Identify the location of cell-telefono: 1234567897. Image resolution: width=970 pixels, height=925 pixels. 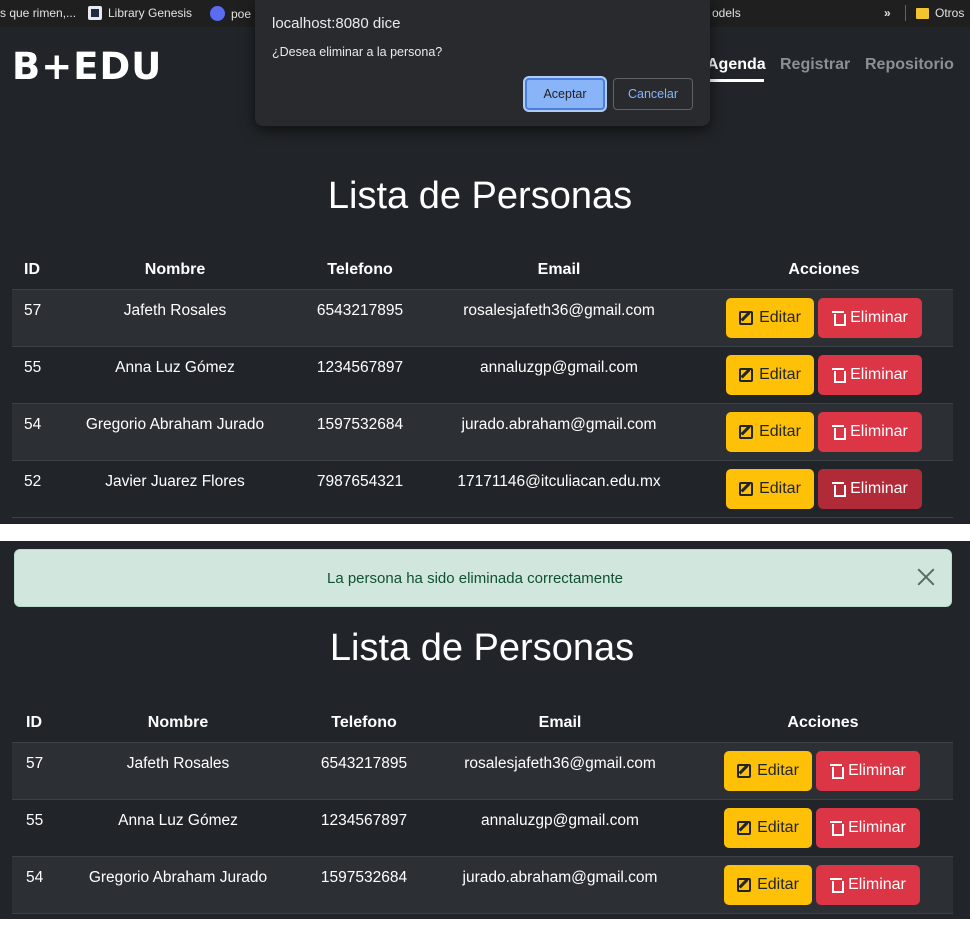
(364, 820).